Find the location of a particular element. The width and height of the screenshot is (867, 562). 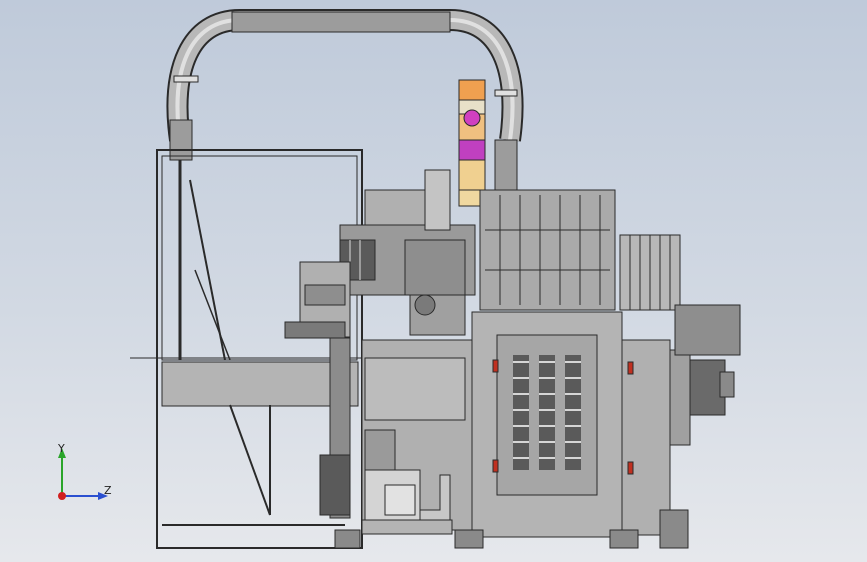

left-frame-table is located at coordinates (260, 384).